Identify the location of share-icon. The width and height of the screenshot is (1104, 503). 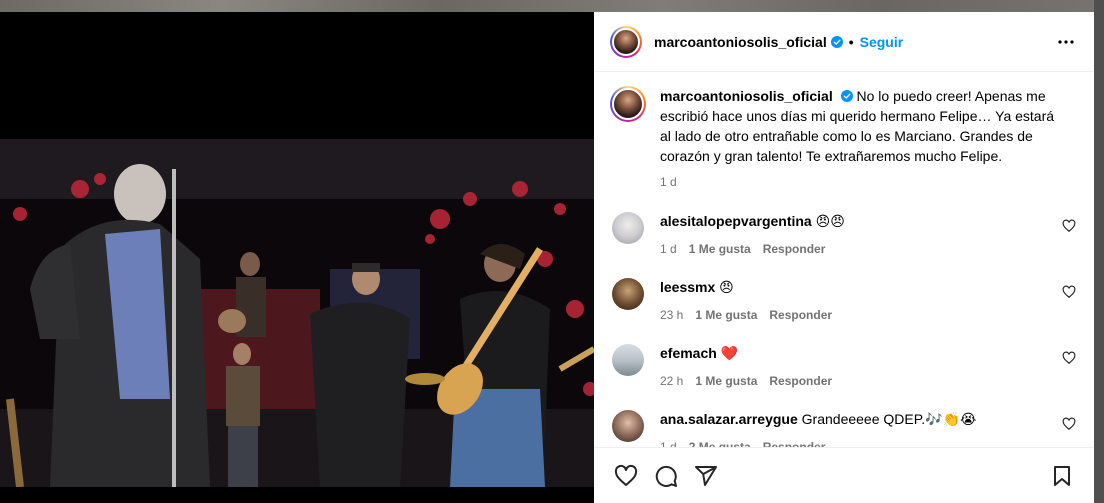
(706, 476).